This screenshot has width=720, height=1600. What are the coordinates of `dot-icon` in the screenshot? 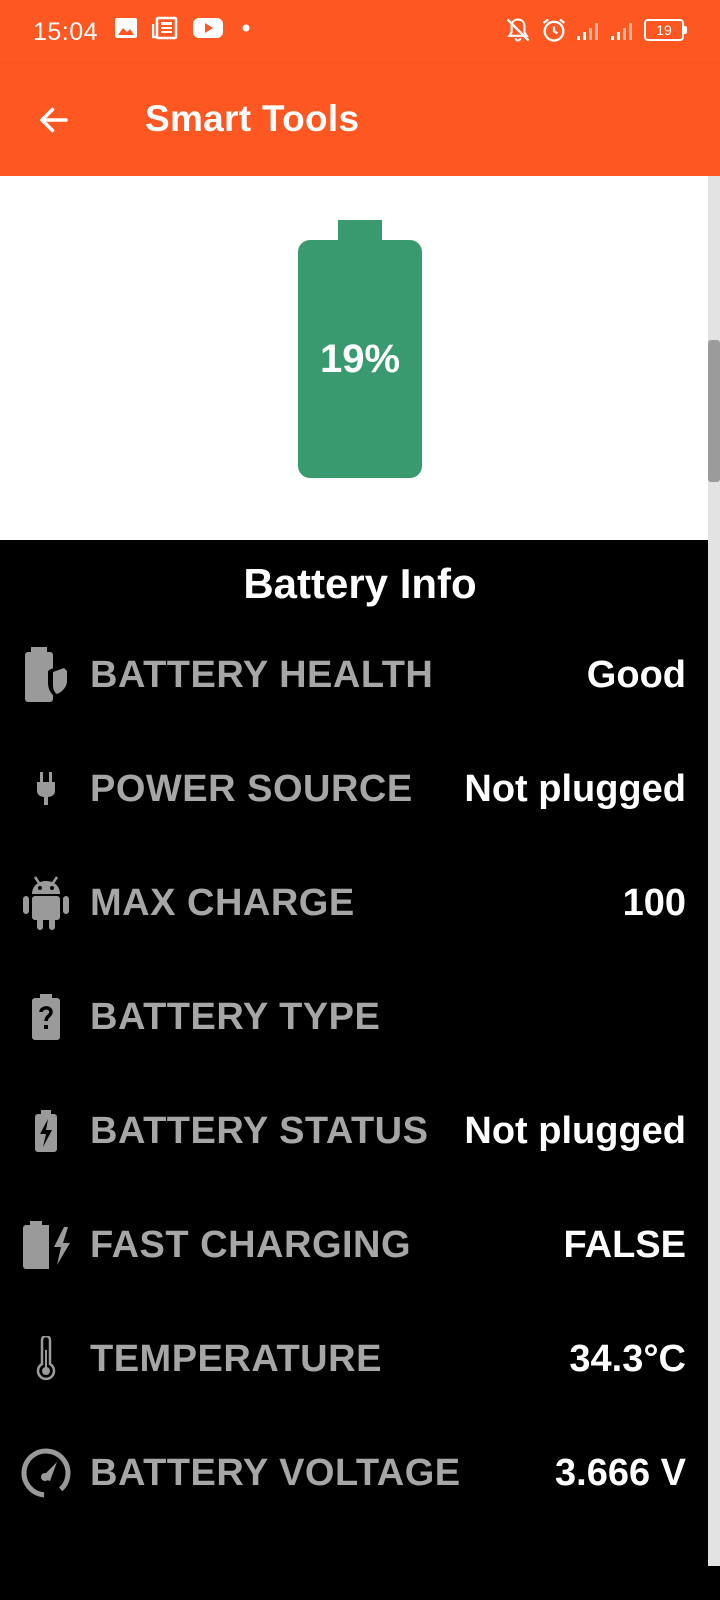 It's located at (246, 28).